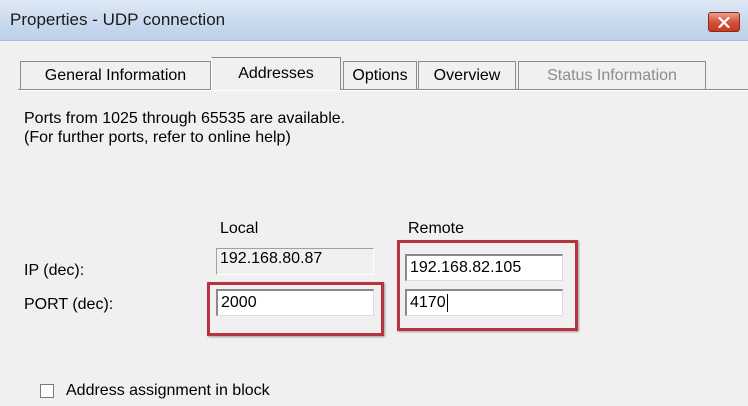 This screenshot has height=406, width=748. I want to click on tab-label: General Information, so click(115, 75).